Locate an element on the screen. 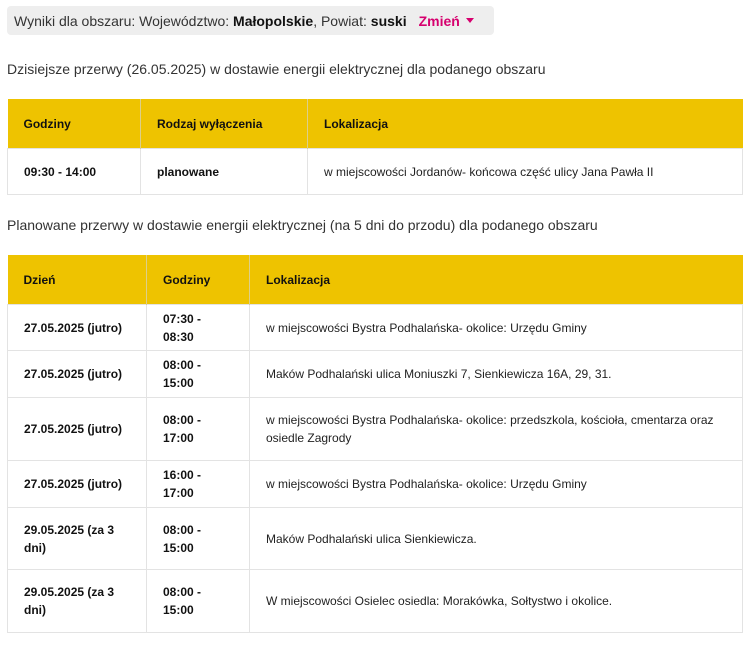 Image resolution: width=752 pixels, height=649 pixels. cell-type: planowane is located at coordinates (224, 171).